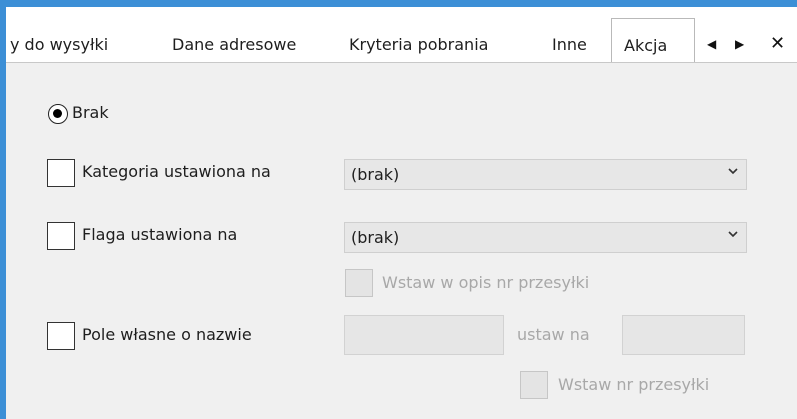  I want to click on insert-nr-checkbox, so click(534, 385).